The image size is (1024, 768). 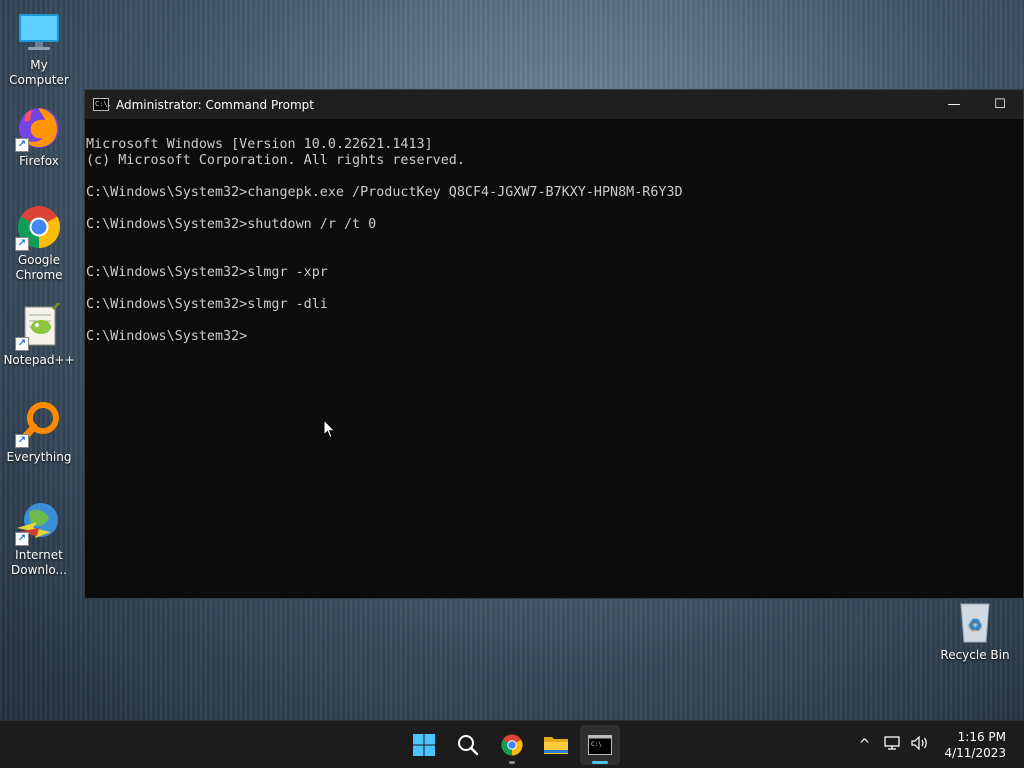 What do you see at coordinates (207, 304) in the screenshot?
I see `console-line: C:\Windows\System32>slmgr -dli` at bounding box center [207, 304].